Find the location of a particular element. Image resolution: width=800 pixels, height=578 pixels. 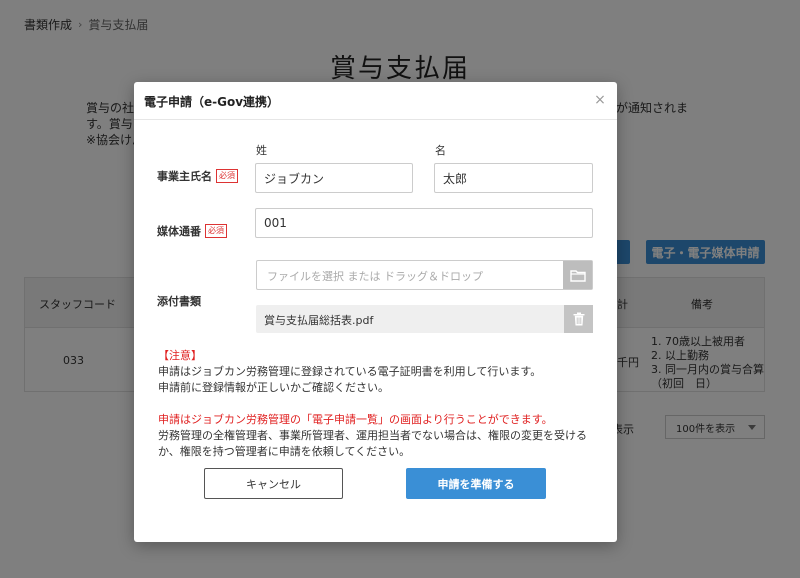

notice-gap is located at coordinates (378, 404).